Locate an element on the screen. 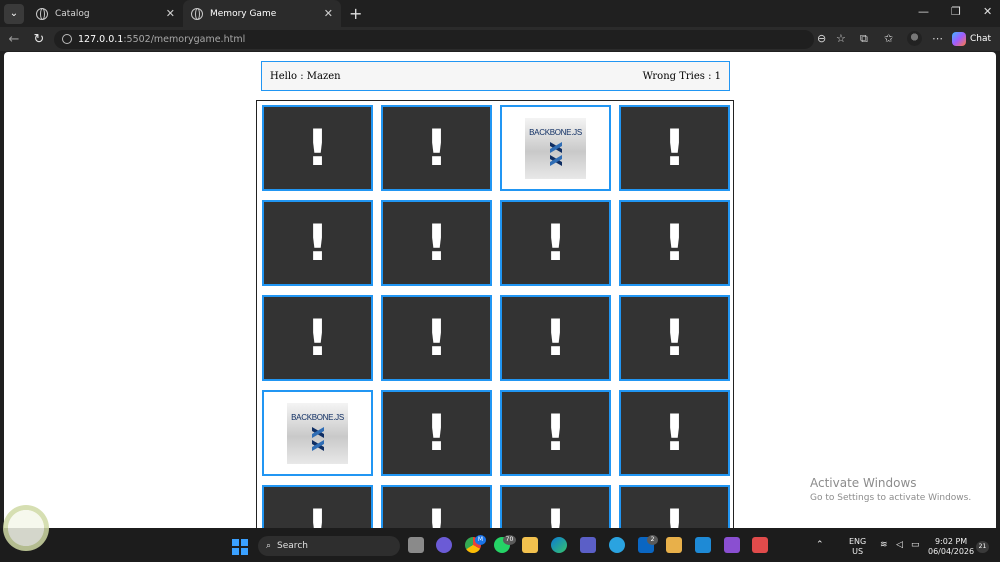 This screenshot has width=1000, height=562. task-view-icon is located at coordinates (416, 545).